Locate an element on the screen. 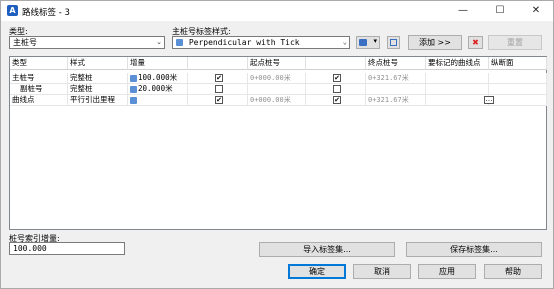 This screenshot has height=289, width=554. col-header-profile: 纵断面 is located at coordinates (518, 63).